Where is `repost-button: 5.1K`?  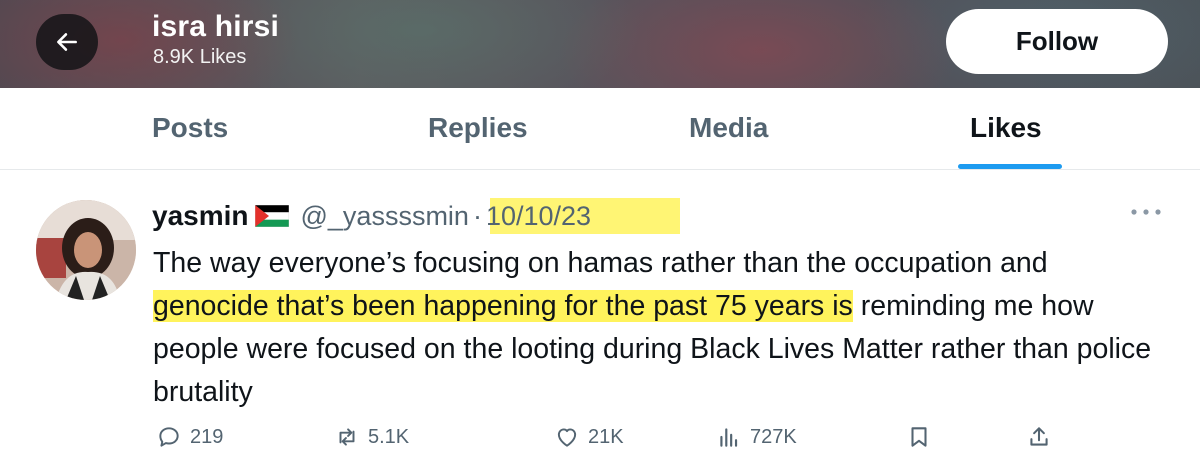 repost-button: 5.1K is located at coordinates (371, 437).